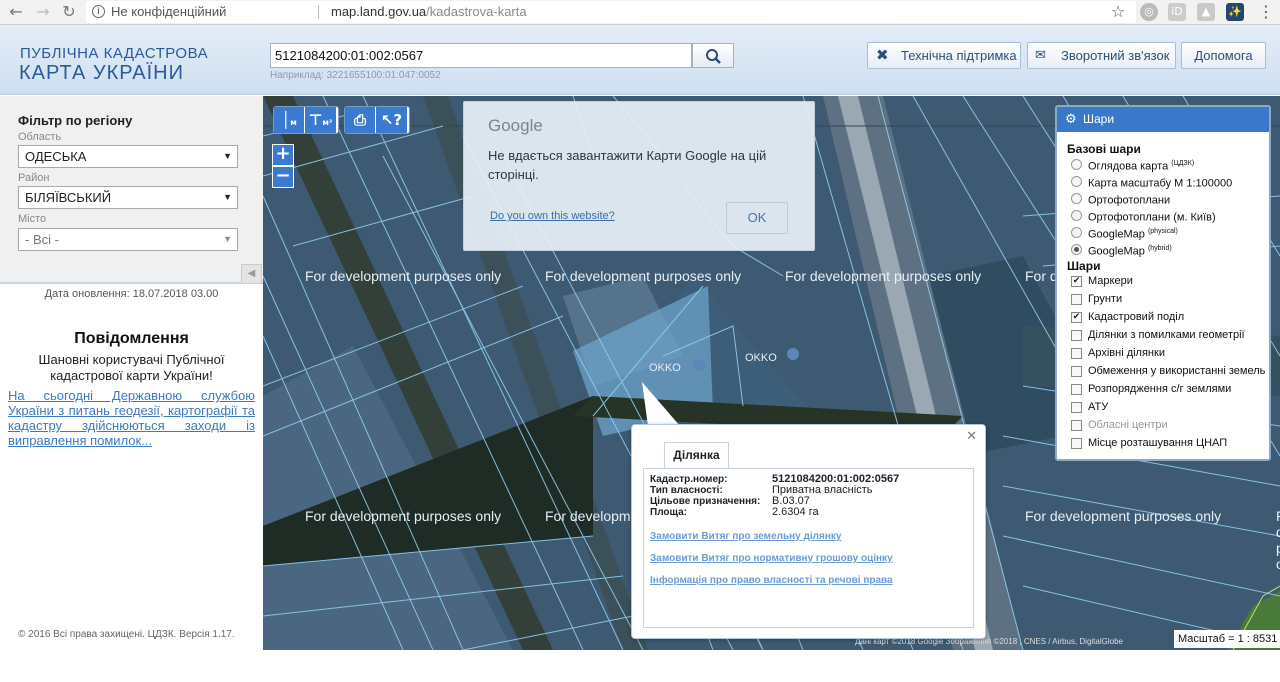 This screenshot has height=682, width=1280. What do you see at coordinates (289, 120) in the screenshot?
I see `measure-distance-button: │м` at bounding box center [289, 120].